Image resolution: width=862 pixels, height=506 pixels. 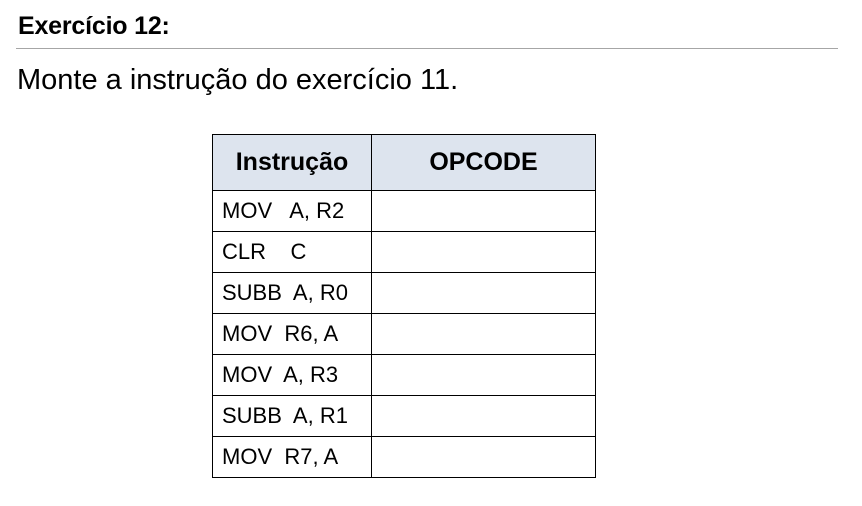 I want to click on column-header-instrucao: Instrução, so click(x=292, y=162).